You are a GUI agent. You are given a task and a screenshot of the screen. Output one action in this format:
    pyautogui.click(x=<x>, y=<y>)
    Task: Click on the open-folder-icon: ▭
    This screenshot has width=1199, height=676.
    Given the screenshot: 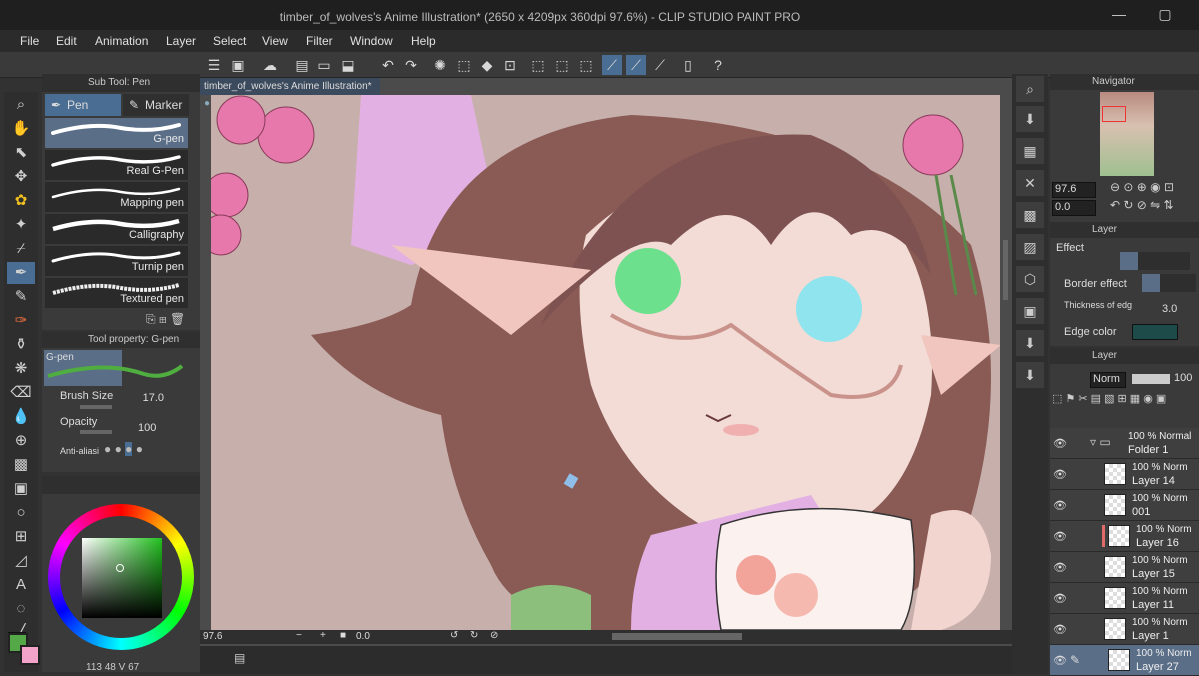 What is the action you would take?
    pyautogui.click(x=324, y=65)
    